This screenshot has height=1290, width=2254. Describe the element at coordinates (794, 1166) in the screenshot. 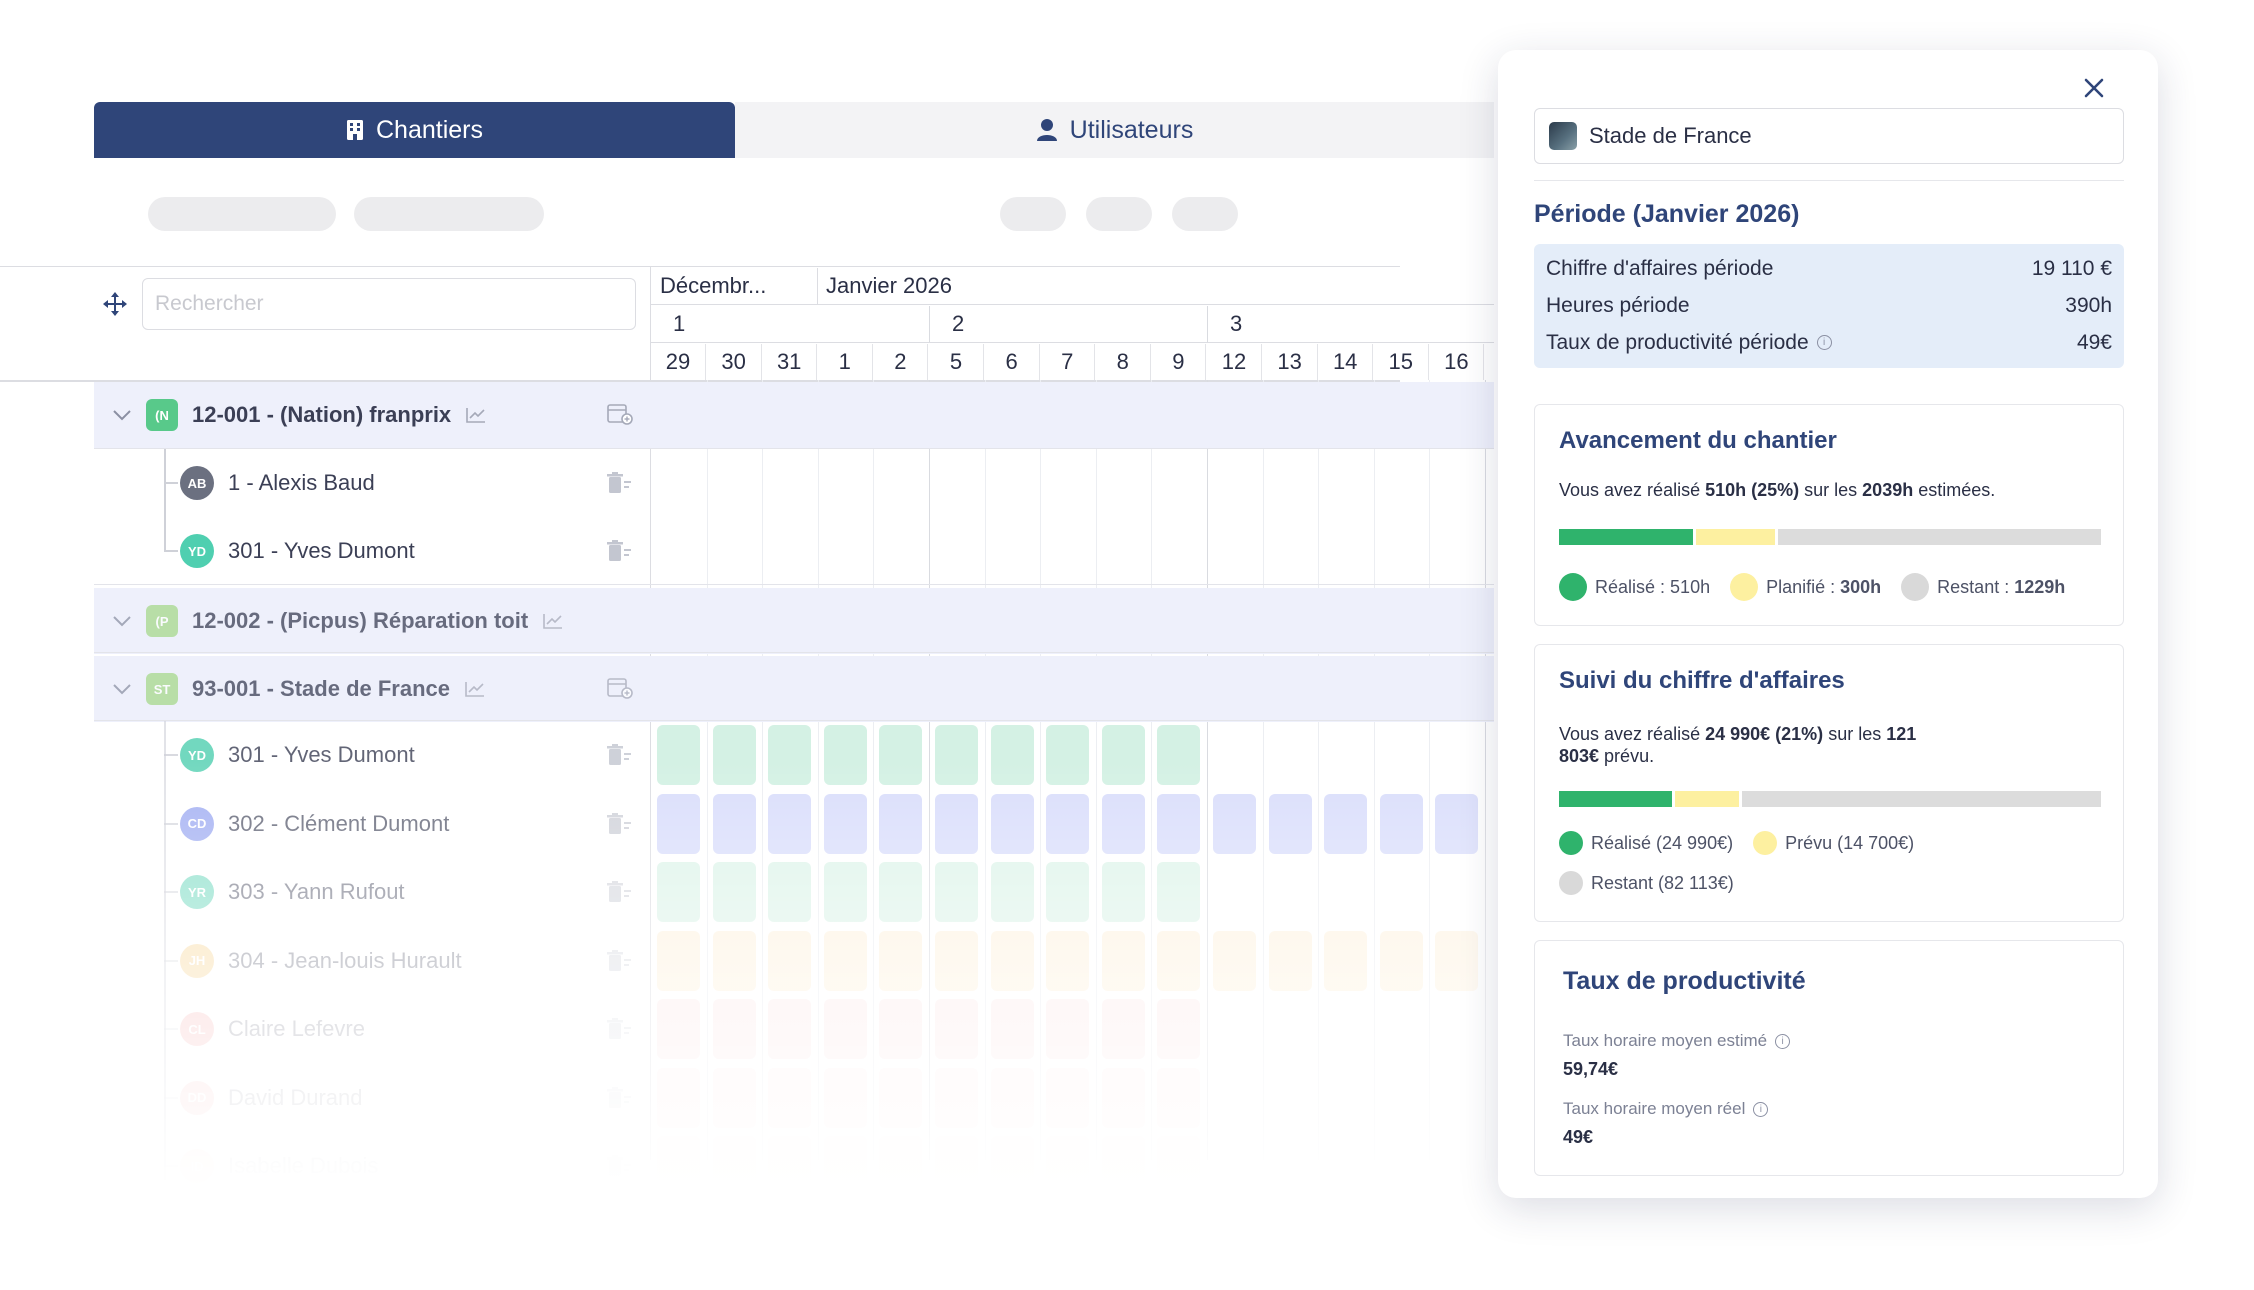

I see `member-row: ID Isabelle Dubois` at that location.